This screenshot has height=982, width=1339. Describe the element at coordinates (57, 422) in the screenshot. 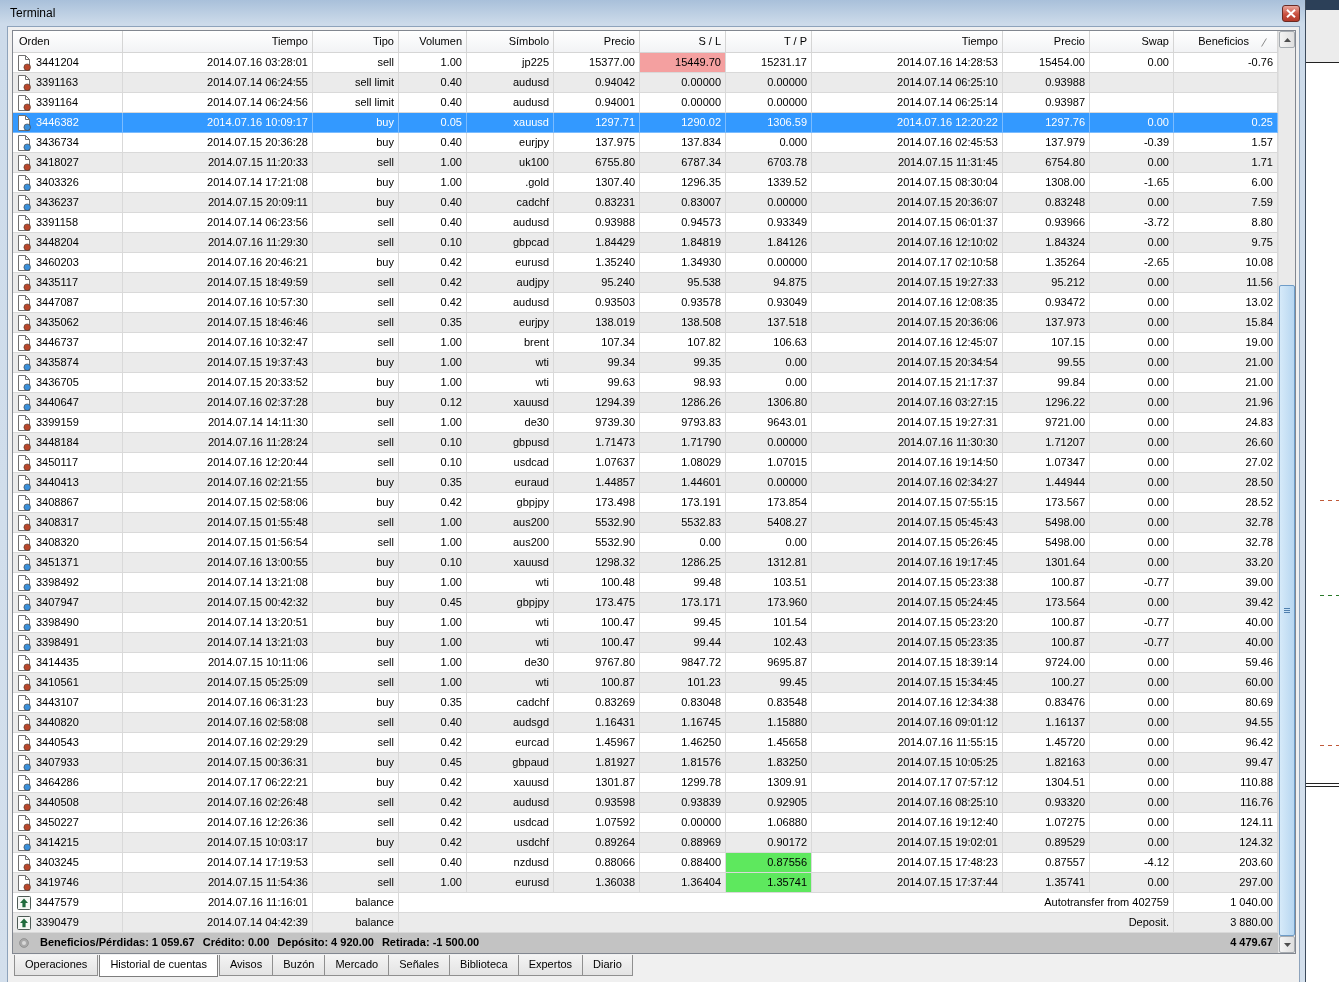

I see `table-cell-text: 3399159` at that location.